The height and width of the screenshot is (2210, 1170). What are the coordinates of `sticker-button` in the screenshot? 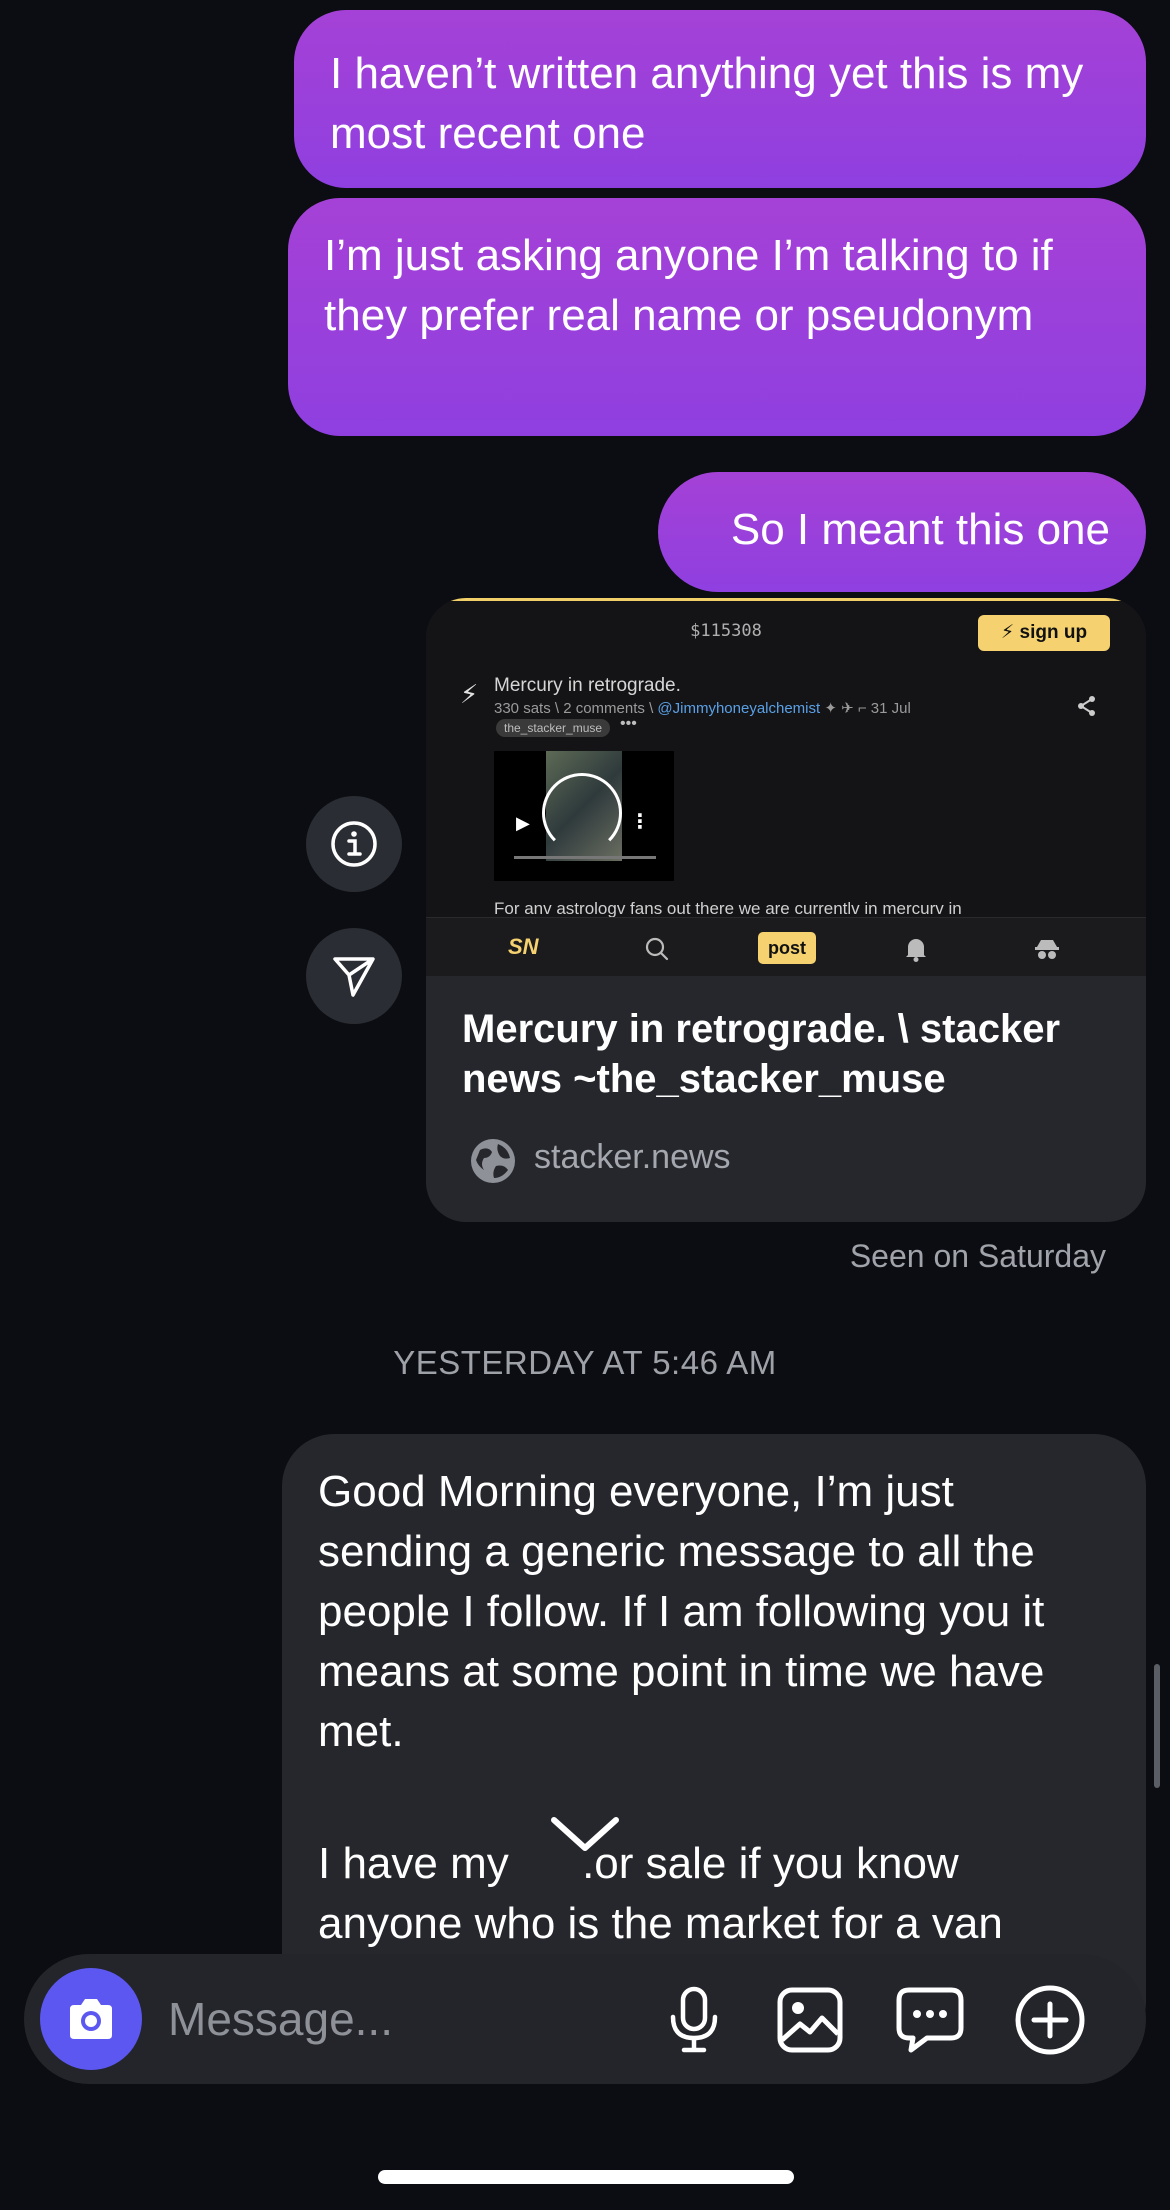 It's located at (930, 2020).